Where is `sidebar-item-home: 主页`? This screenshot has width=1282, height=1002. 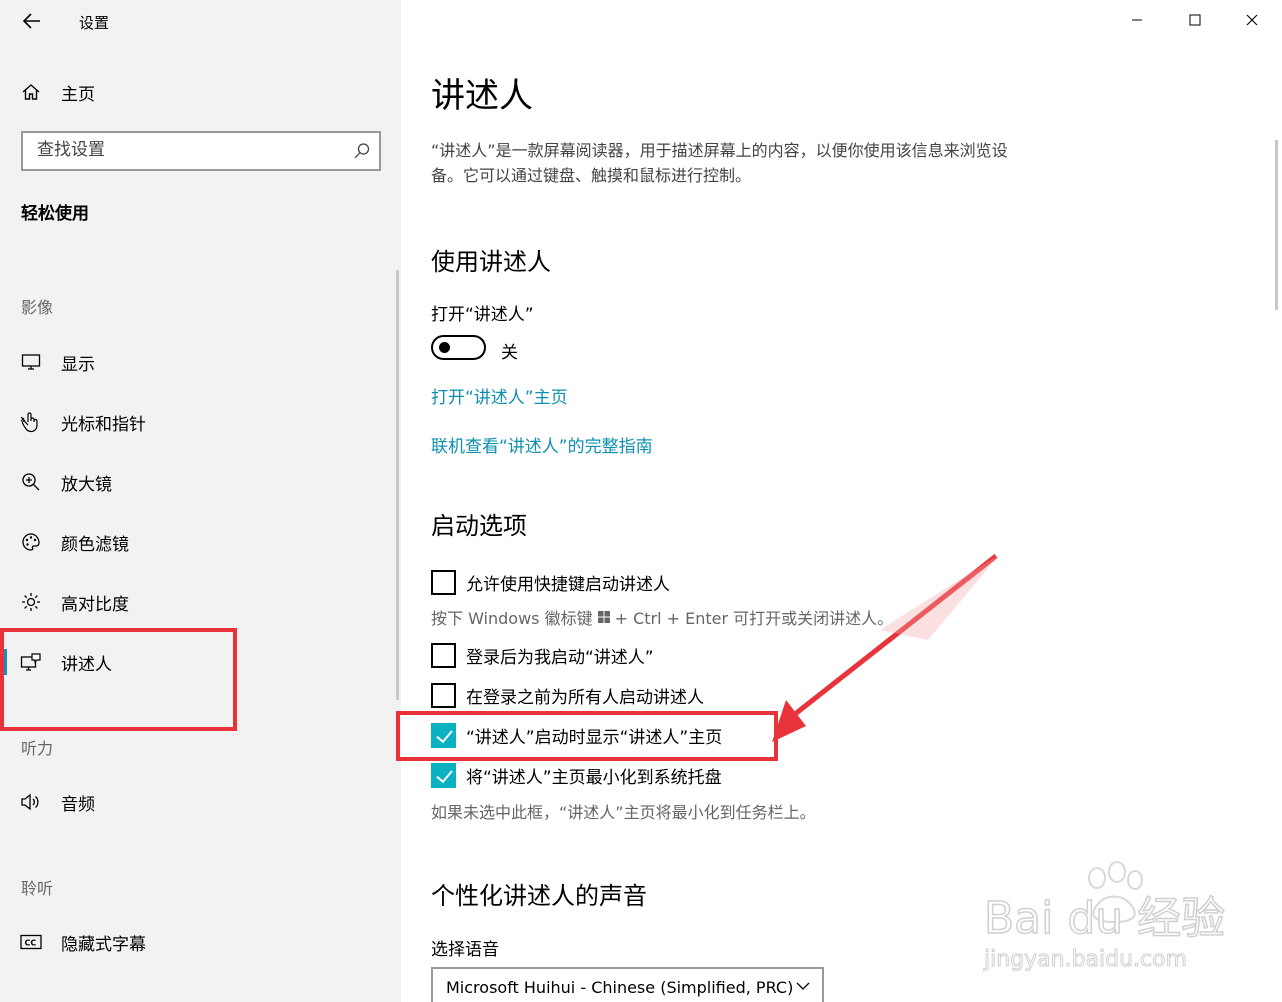 sidebar-item-home: 主页 is located at coordinates (199, 92).